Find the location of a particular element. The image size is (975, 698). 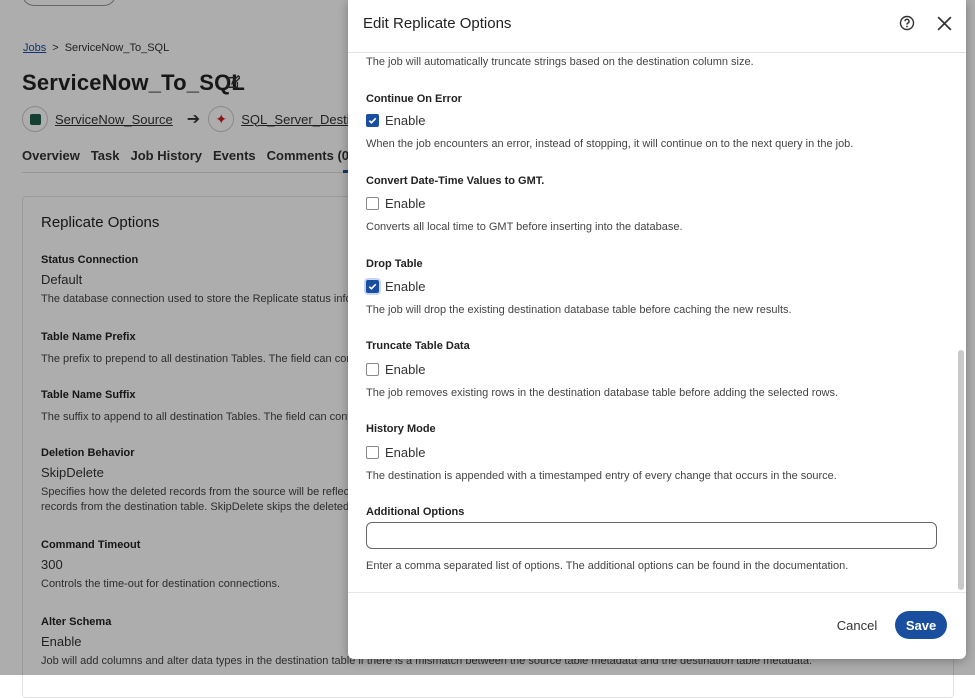

truncate-table-checkbox is located at coordinates (372, 369).